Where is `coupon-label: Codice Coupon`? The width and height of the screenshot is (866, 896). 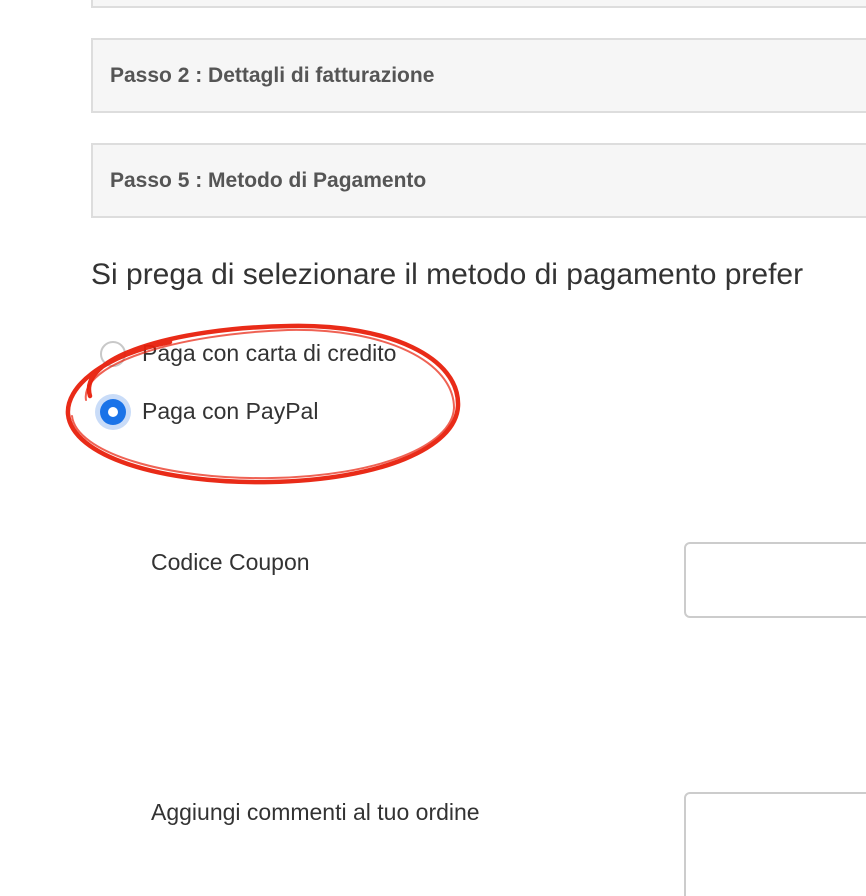 coupon-label: Codice Coupon is located at coordinates (230, 562).